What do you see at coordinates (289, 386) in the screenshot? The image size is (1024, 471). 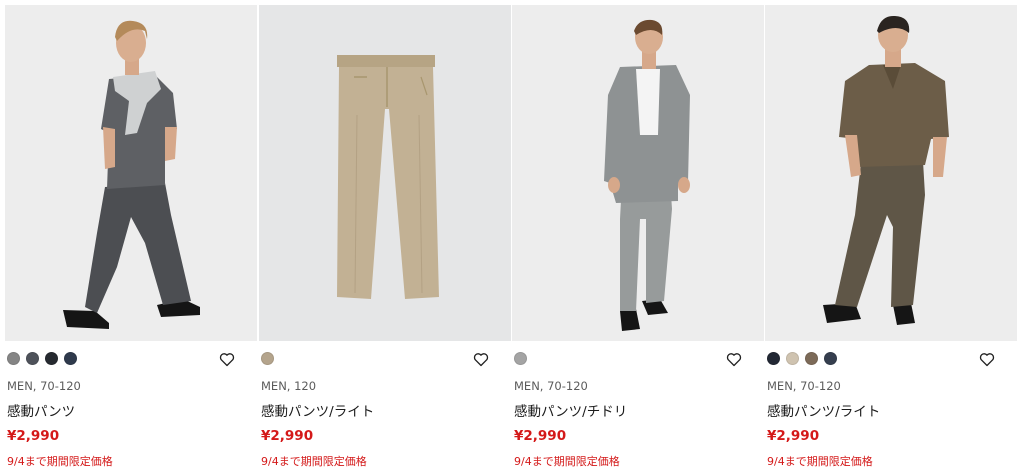 I see `product-gender-sizes: MEN, 120` at bounding box center [289, 386].